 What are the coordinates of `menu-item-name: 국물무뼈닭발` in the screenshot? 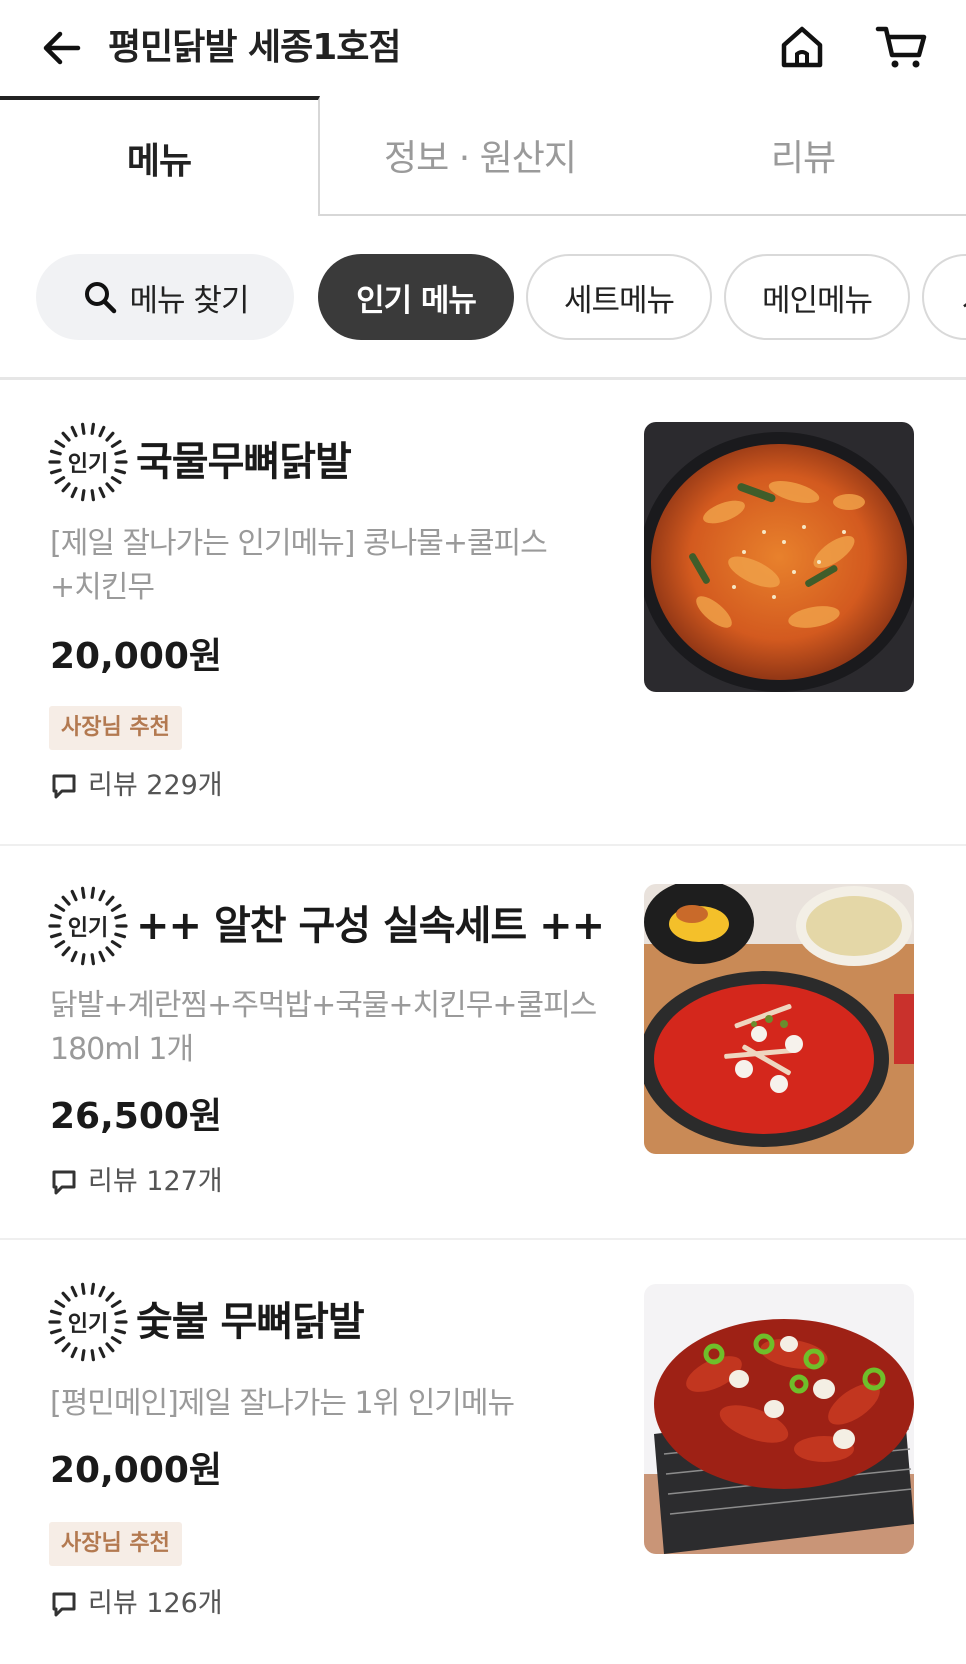 It's located at (244, 462).